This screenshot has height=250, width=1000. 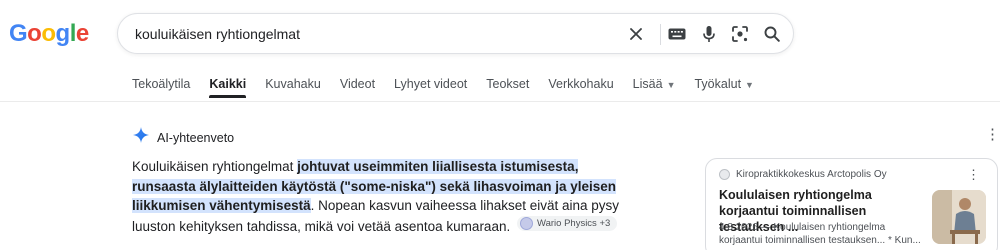 I want to click on source-chip-label: Wario Physics +3, so click(x=573, y=223).